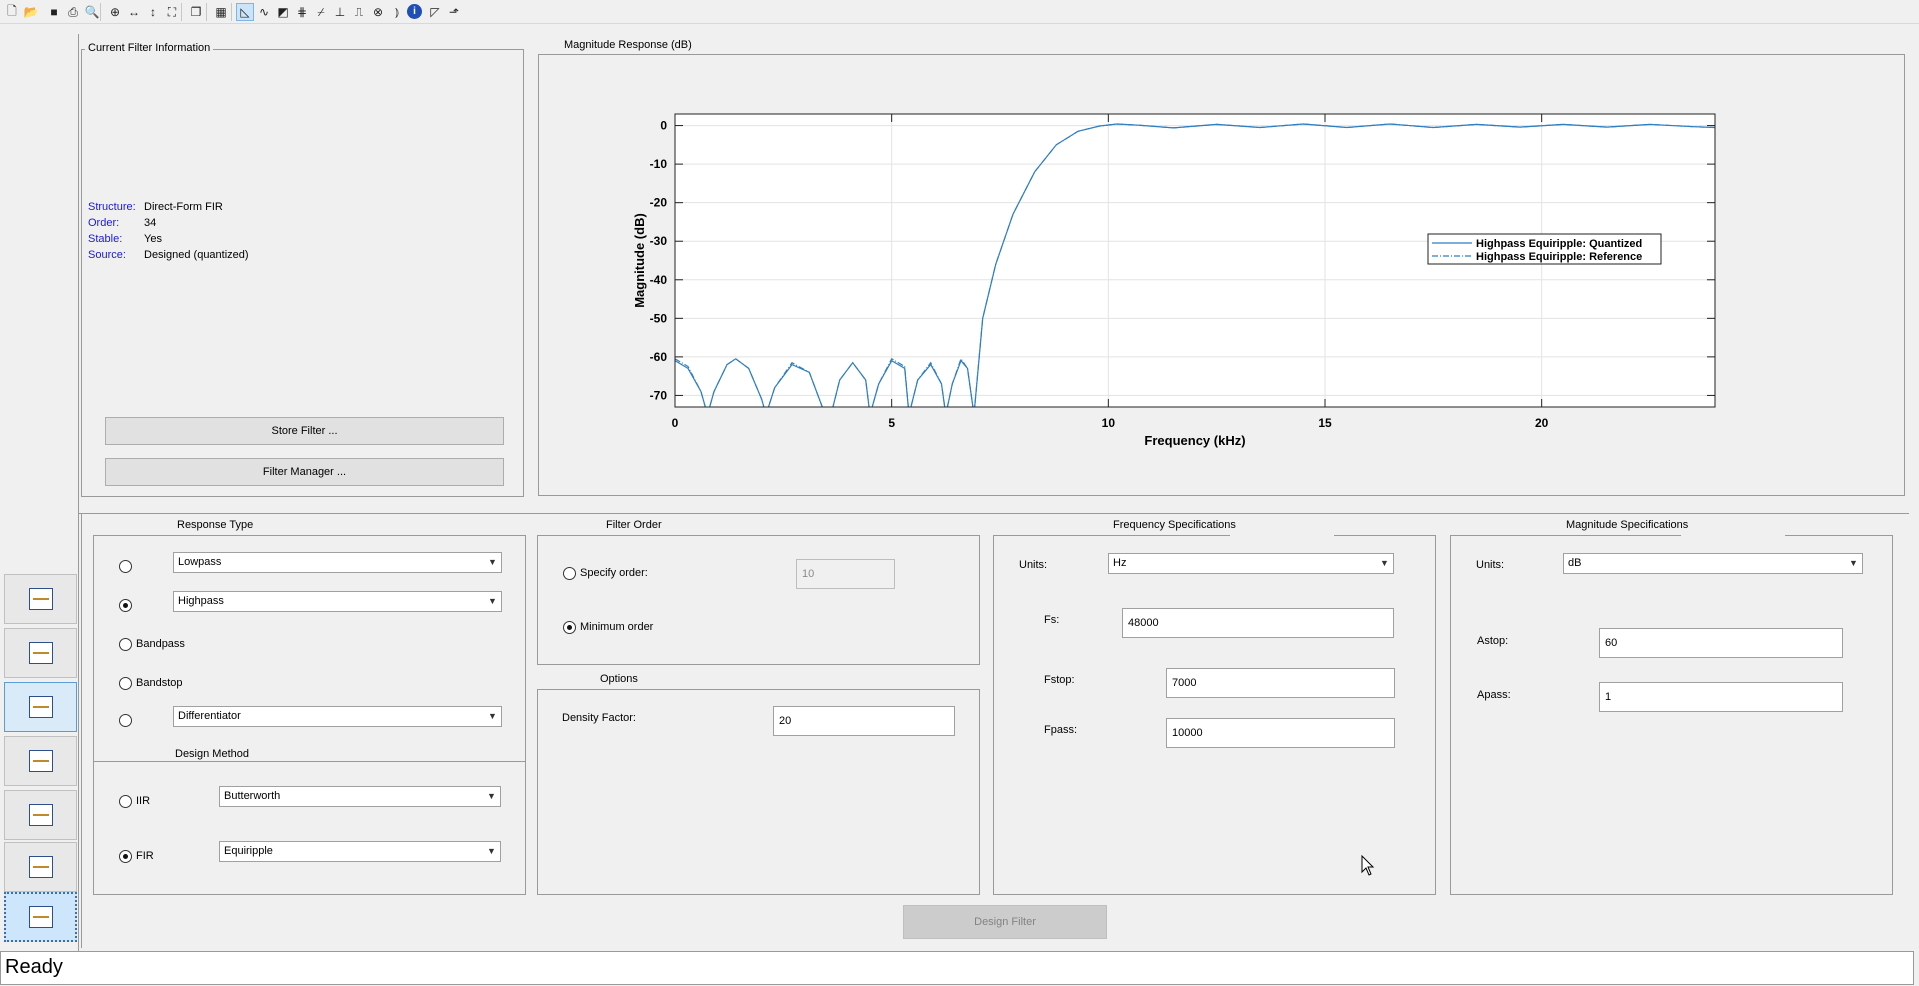 The width and height of the screenshot is (1919, 986). Describe the element at coordinates (1280, 683) in the screenshot. I see `fstop-input: 7000` at that location.